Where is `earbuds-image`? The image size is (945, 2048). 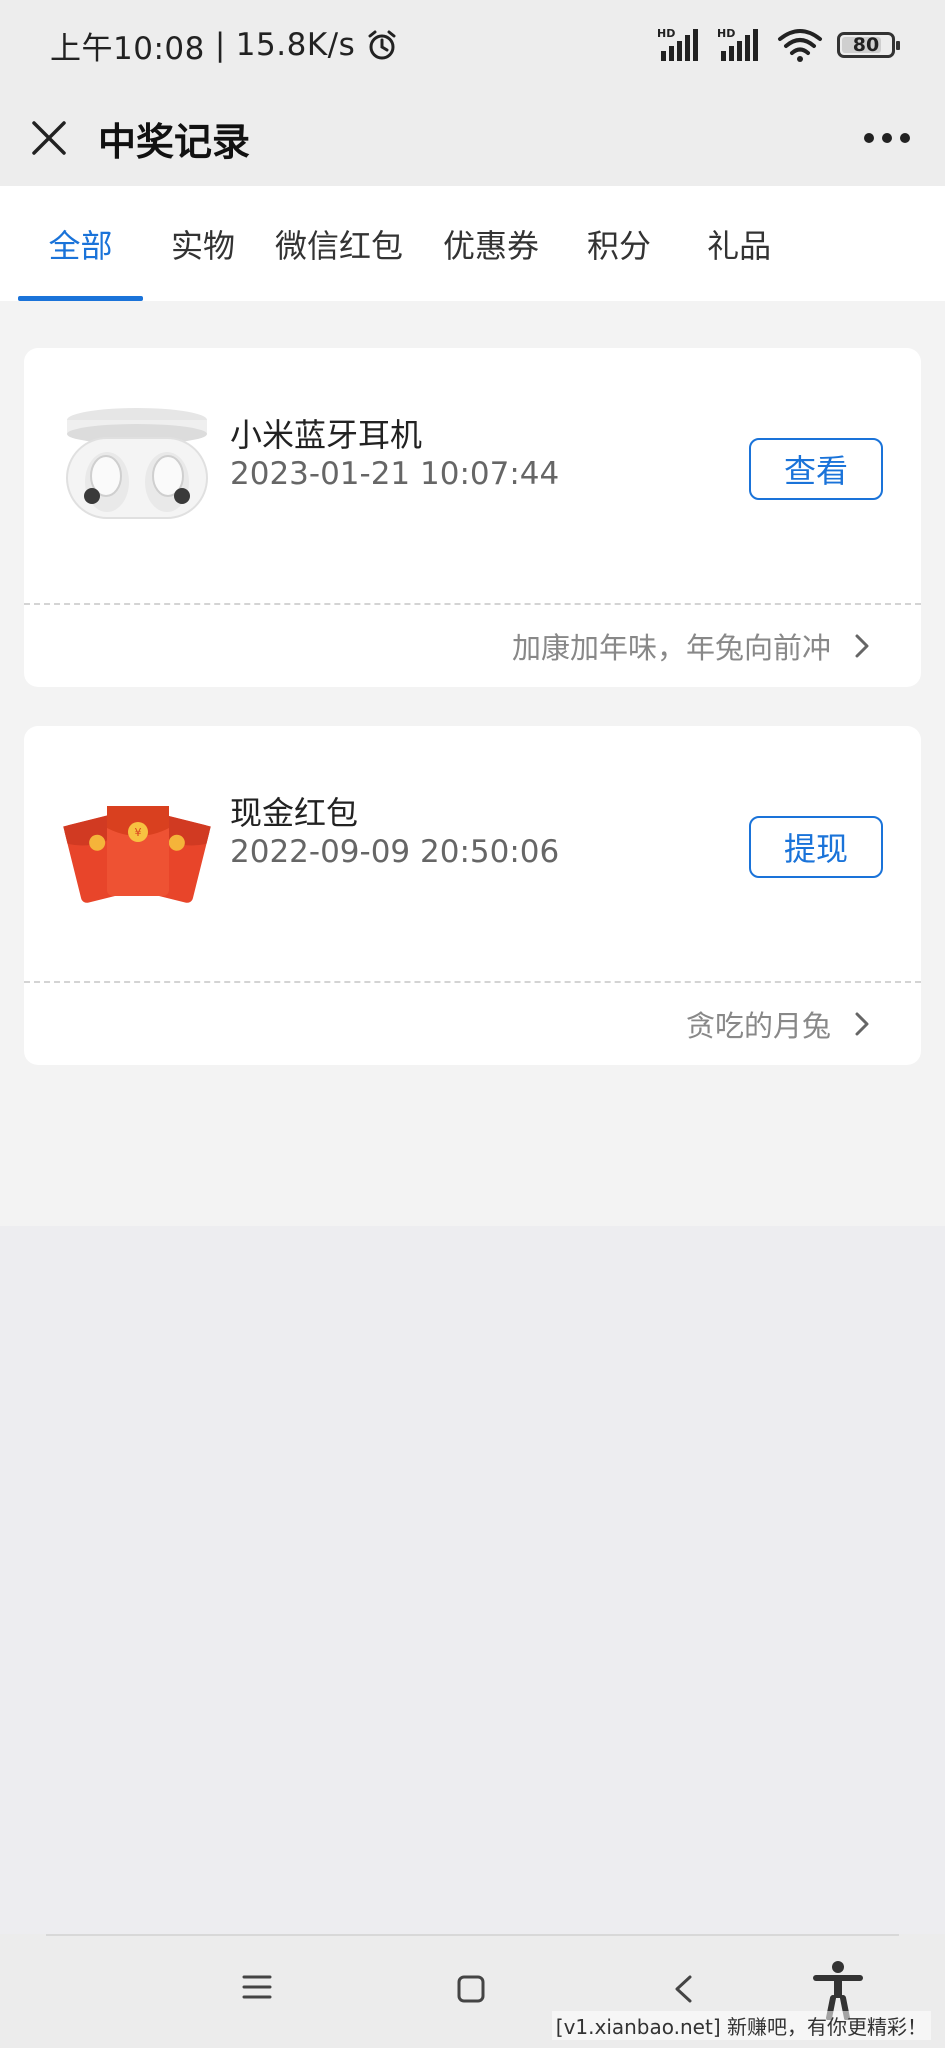 earbuds-image is located at coordinates (137, 475).